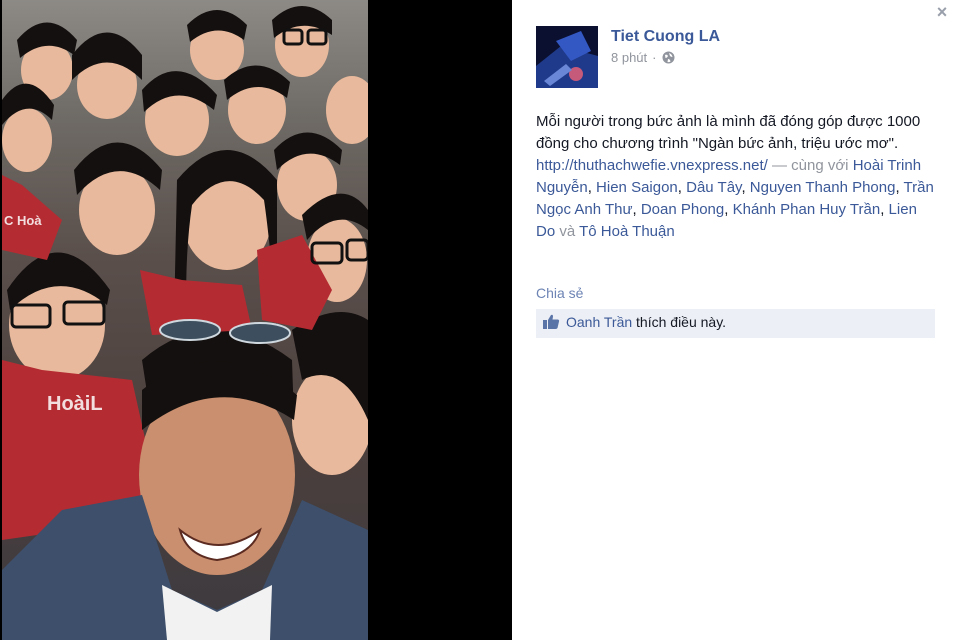 Image resolution: width=956 pixels, height=640 pixels. I want to click on thumbs-up-icon, so click(551, 323).